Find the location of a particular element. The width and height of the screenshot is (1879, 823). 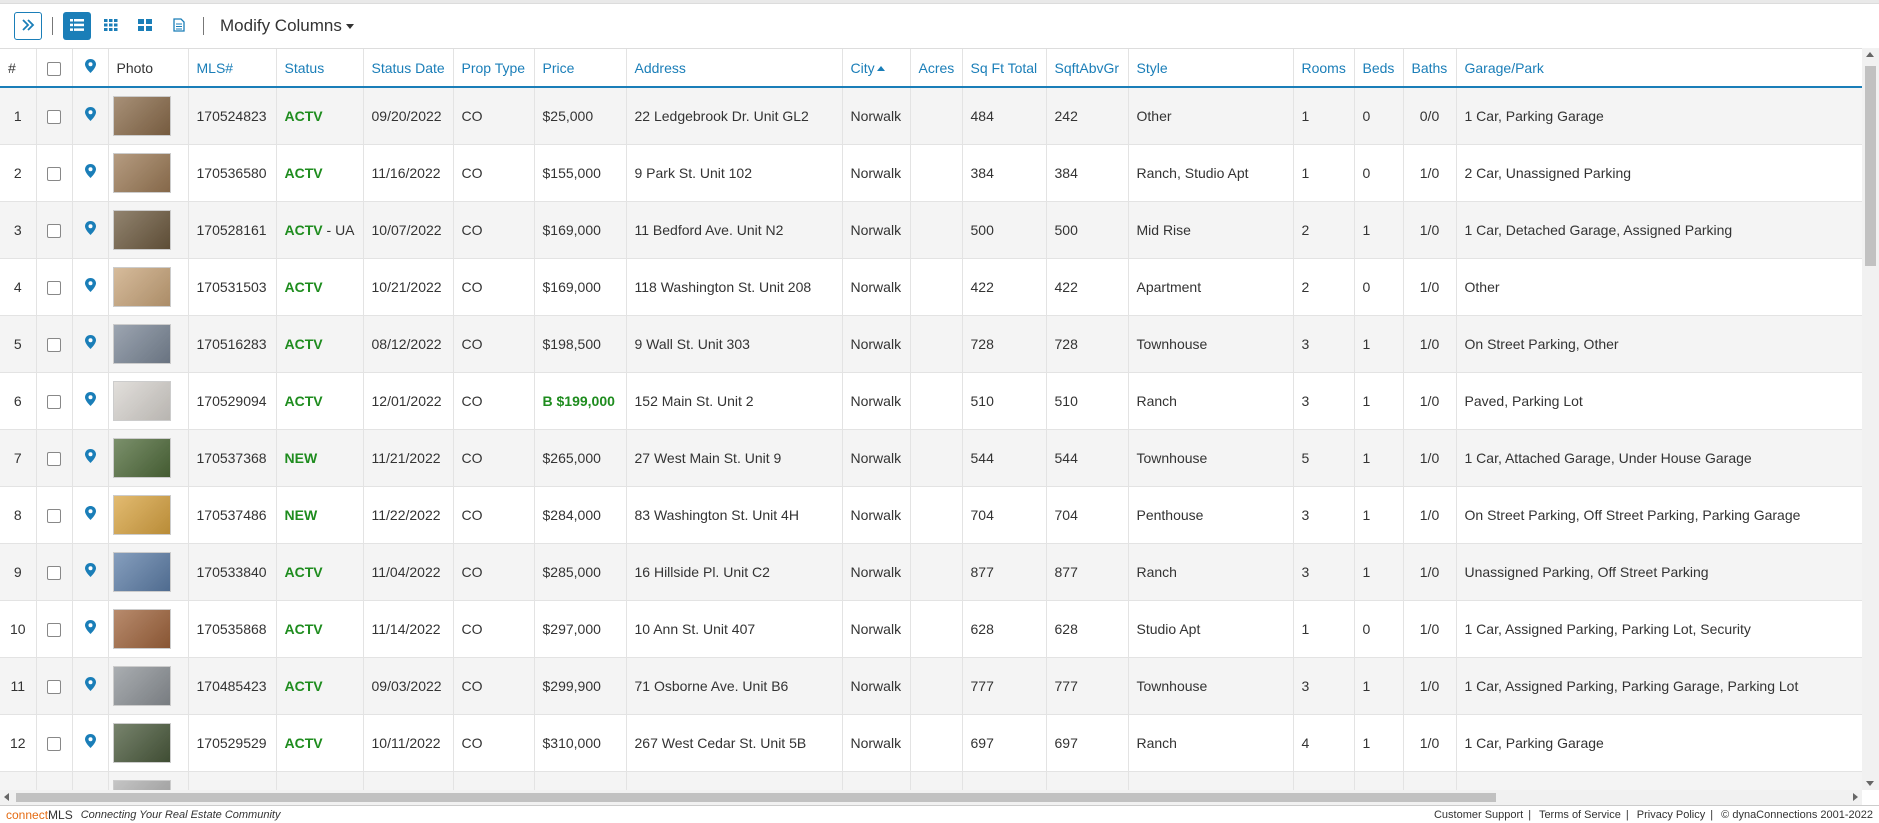

column-header-sqft-abvgr: SqftAbvGr is located at coordinates (1087, 68).